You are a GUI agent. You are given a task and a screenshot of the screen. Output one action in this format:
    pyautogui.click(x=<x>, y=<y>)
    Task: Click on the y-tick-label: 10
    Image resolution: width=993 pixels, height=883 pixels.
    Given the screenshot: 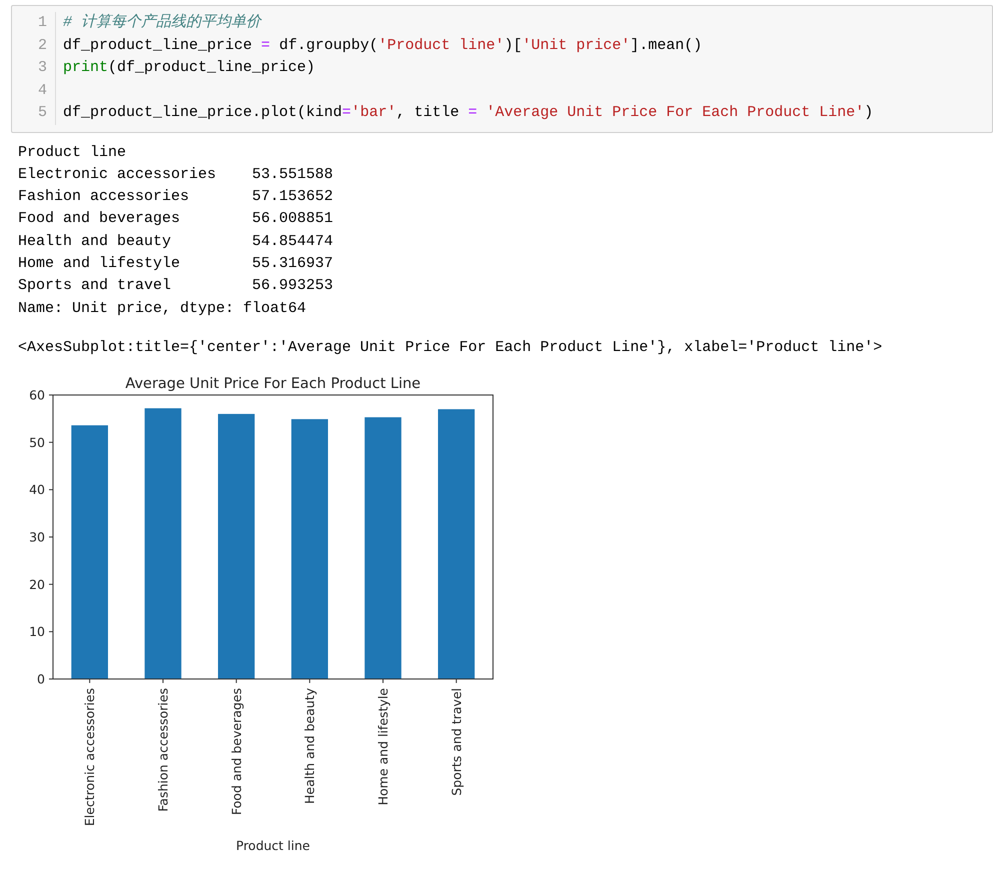 What is the action you would take?
    pyautogui.click(x=37, y=632)
    